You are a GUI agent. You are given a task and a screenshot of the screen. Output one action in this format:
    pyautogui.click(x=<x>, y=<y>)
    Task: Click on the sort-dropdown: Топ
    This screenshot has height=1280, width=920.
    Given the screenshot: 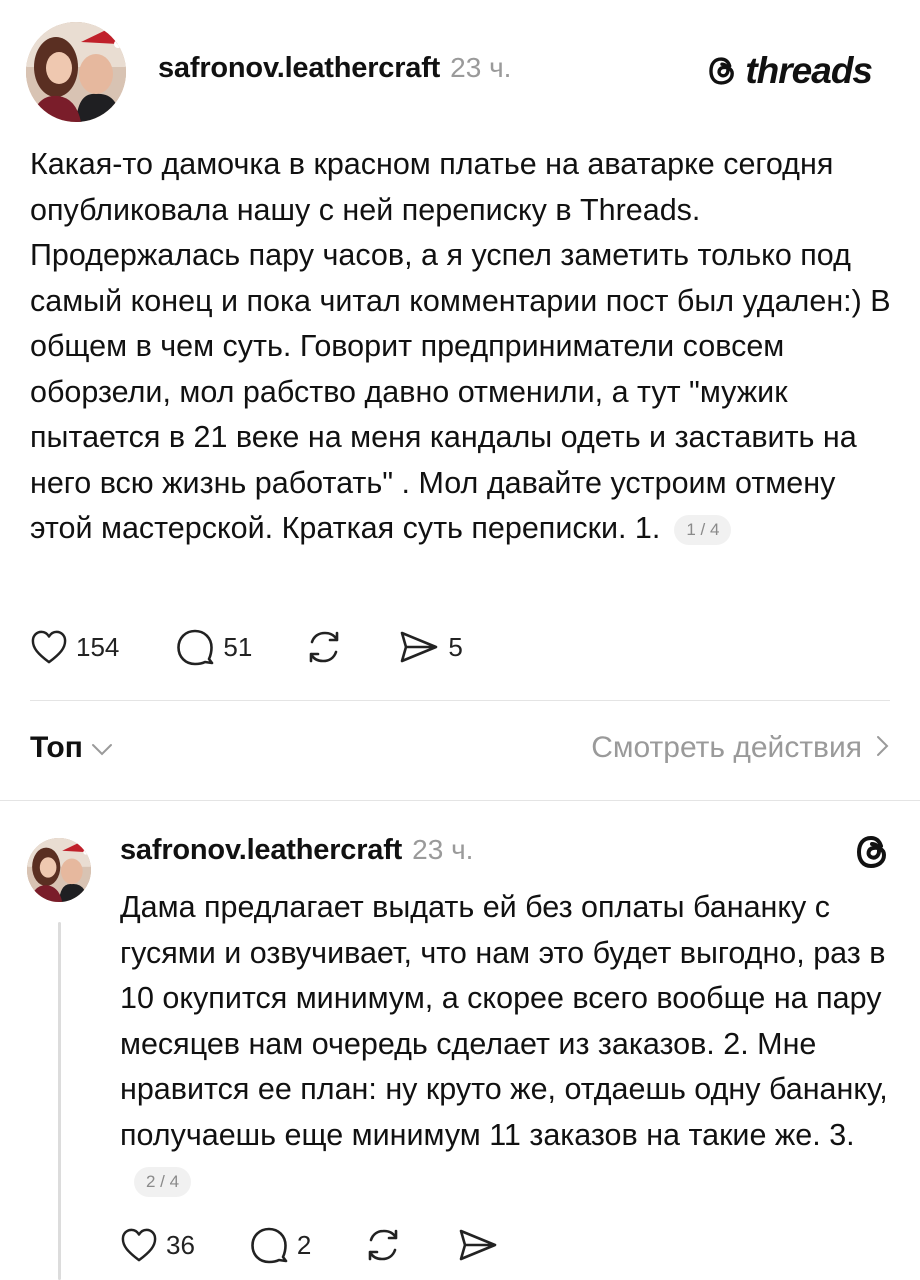 What is the action you would take?
    pyautogui.click(x=71, y=748)
    